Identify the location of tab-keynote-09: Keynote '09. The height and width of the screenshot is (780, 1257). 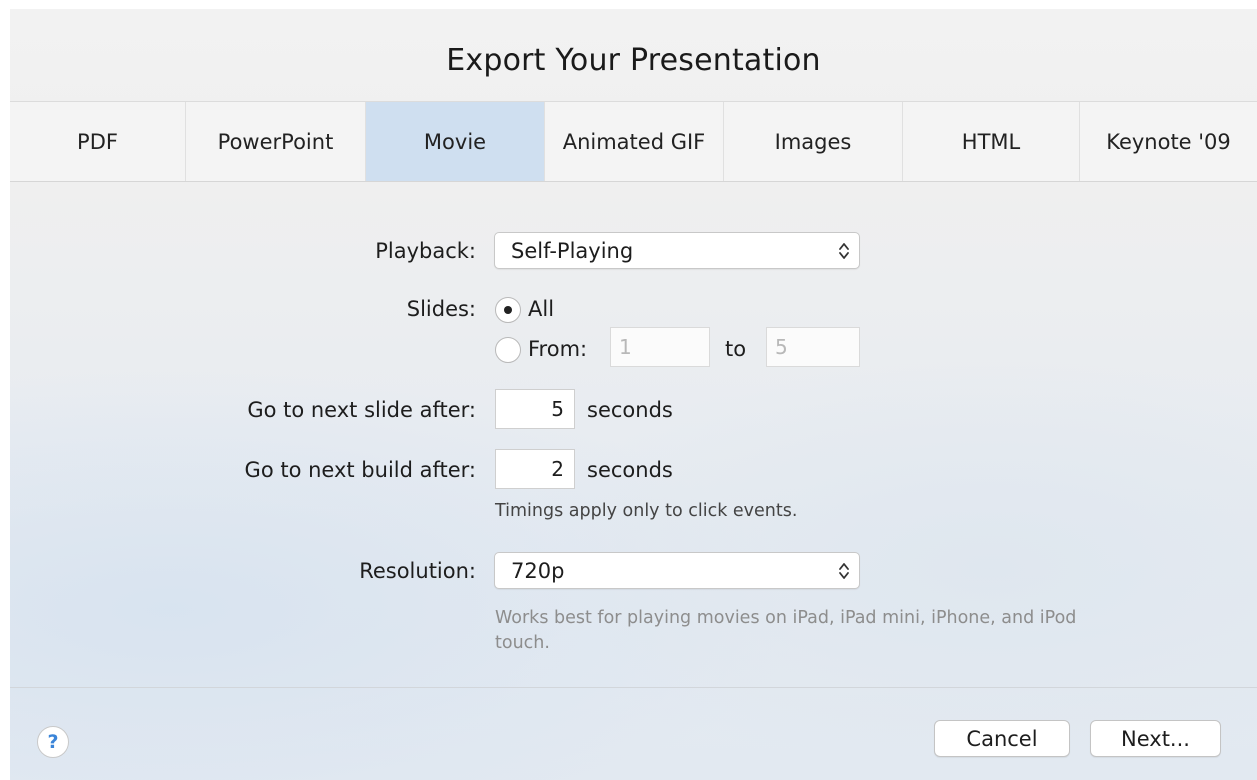
(1168, 141).